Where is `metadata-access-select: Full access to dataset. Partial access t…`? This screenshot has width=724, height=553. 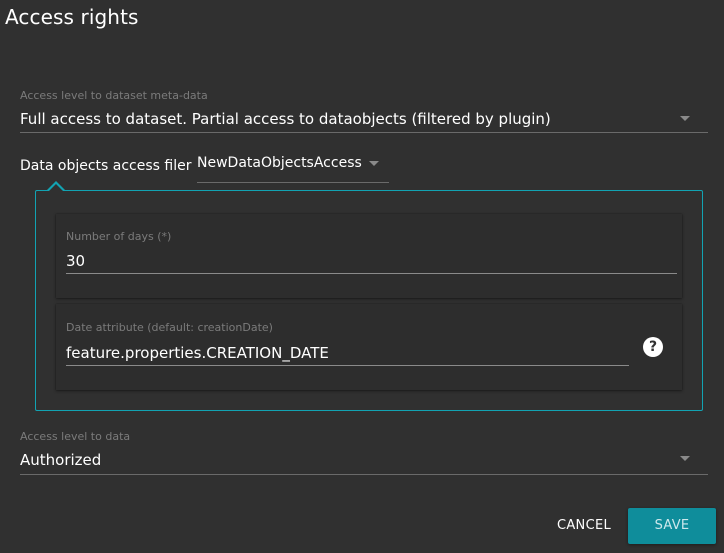
metadata-access-select: Full access to dataset. Partial access t… is located at coordinates (364, 118).